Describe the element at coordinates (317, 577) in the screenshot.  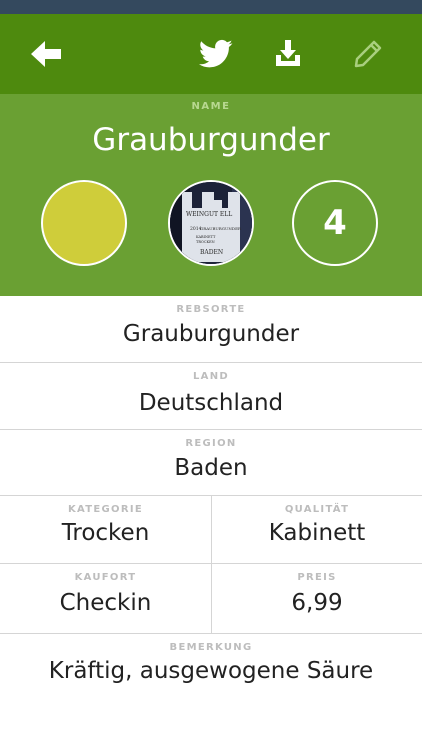
I see `preis-label: PREIS` at that location.